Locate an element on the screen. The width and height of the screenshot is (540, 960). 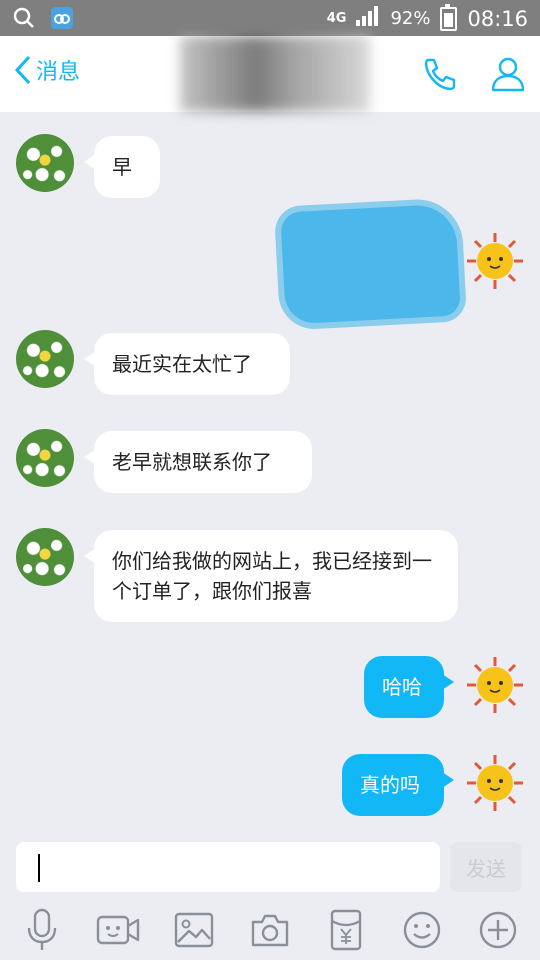
signal-icon is located at coordinates (368, 18).